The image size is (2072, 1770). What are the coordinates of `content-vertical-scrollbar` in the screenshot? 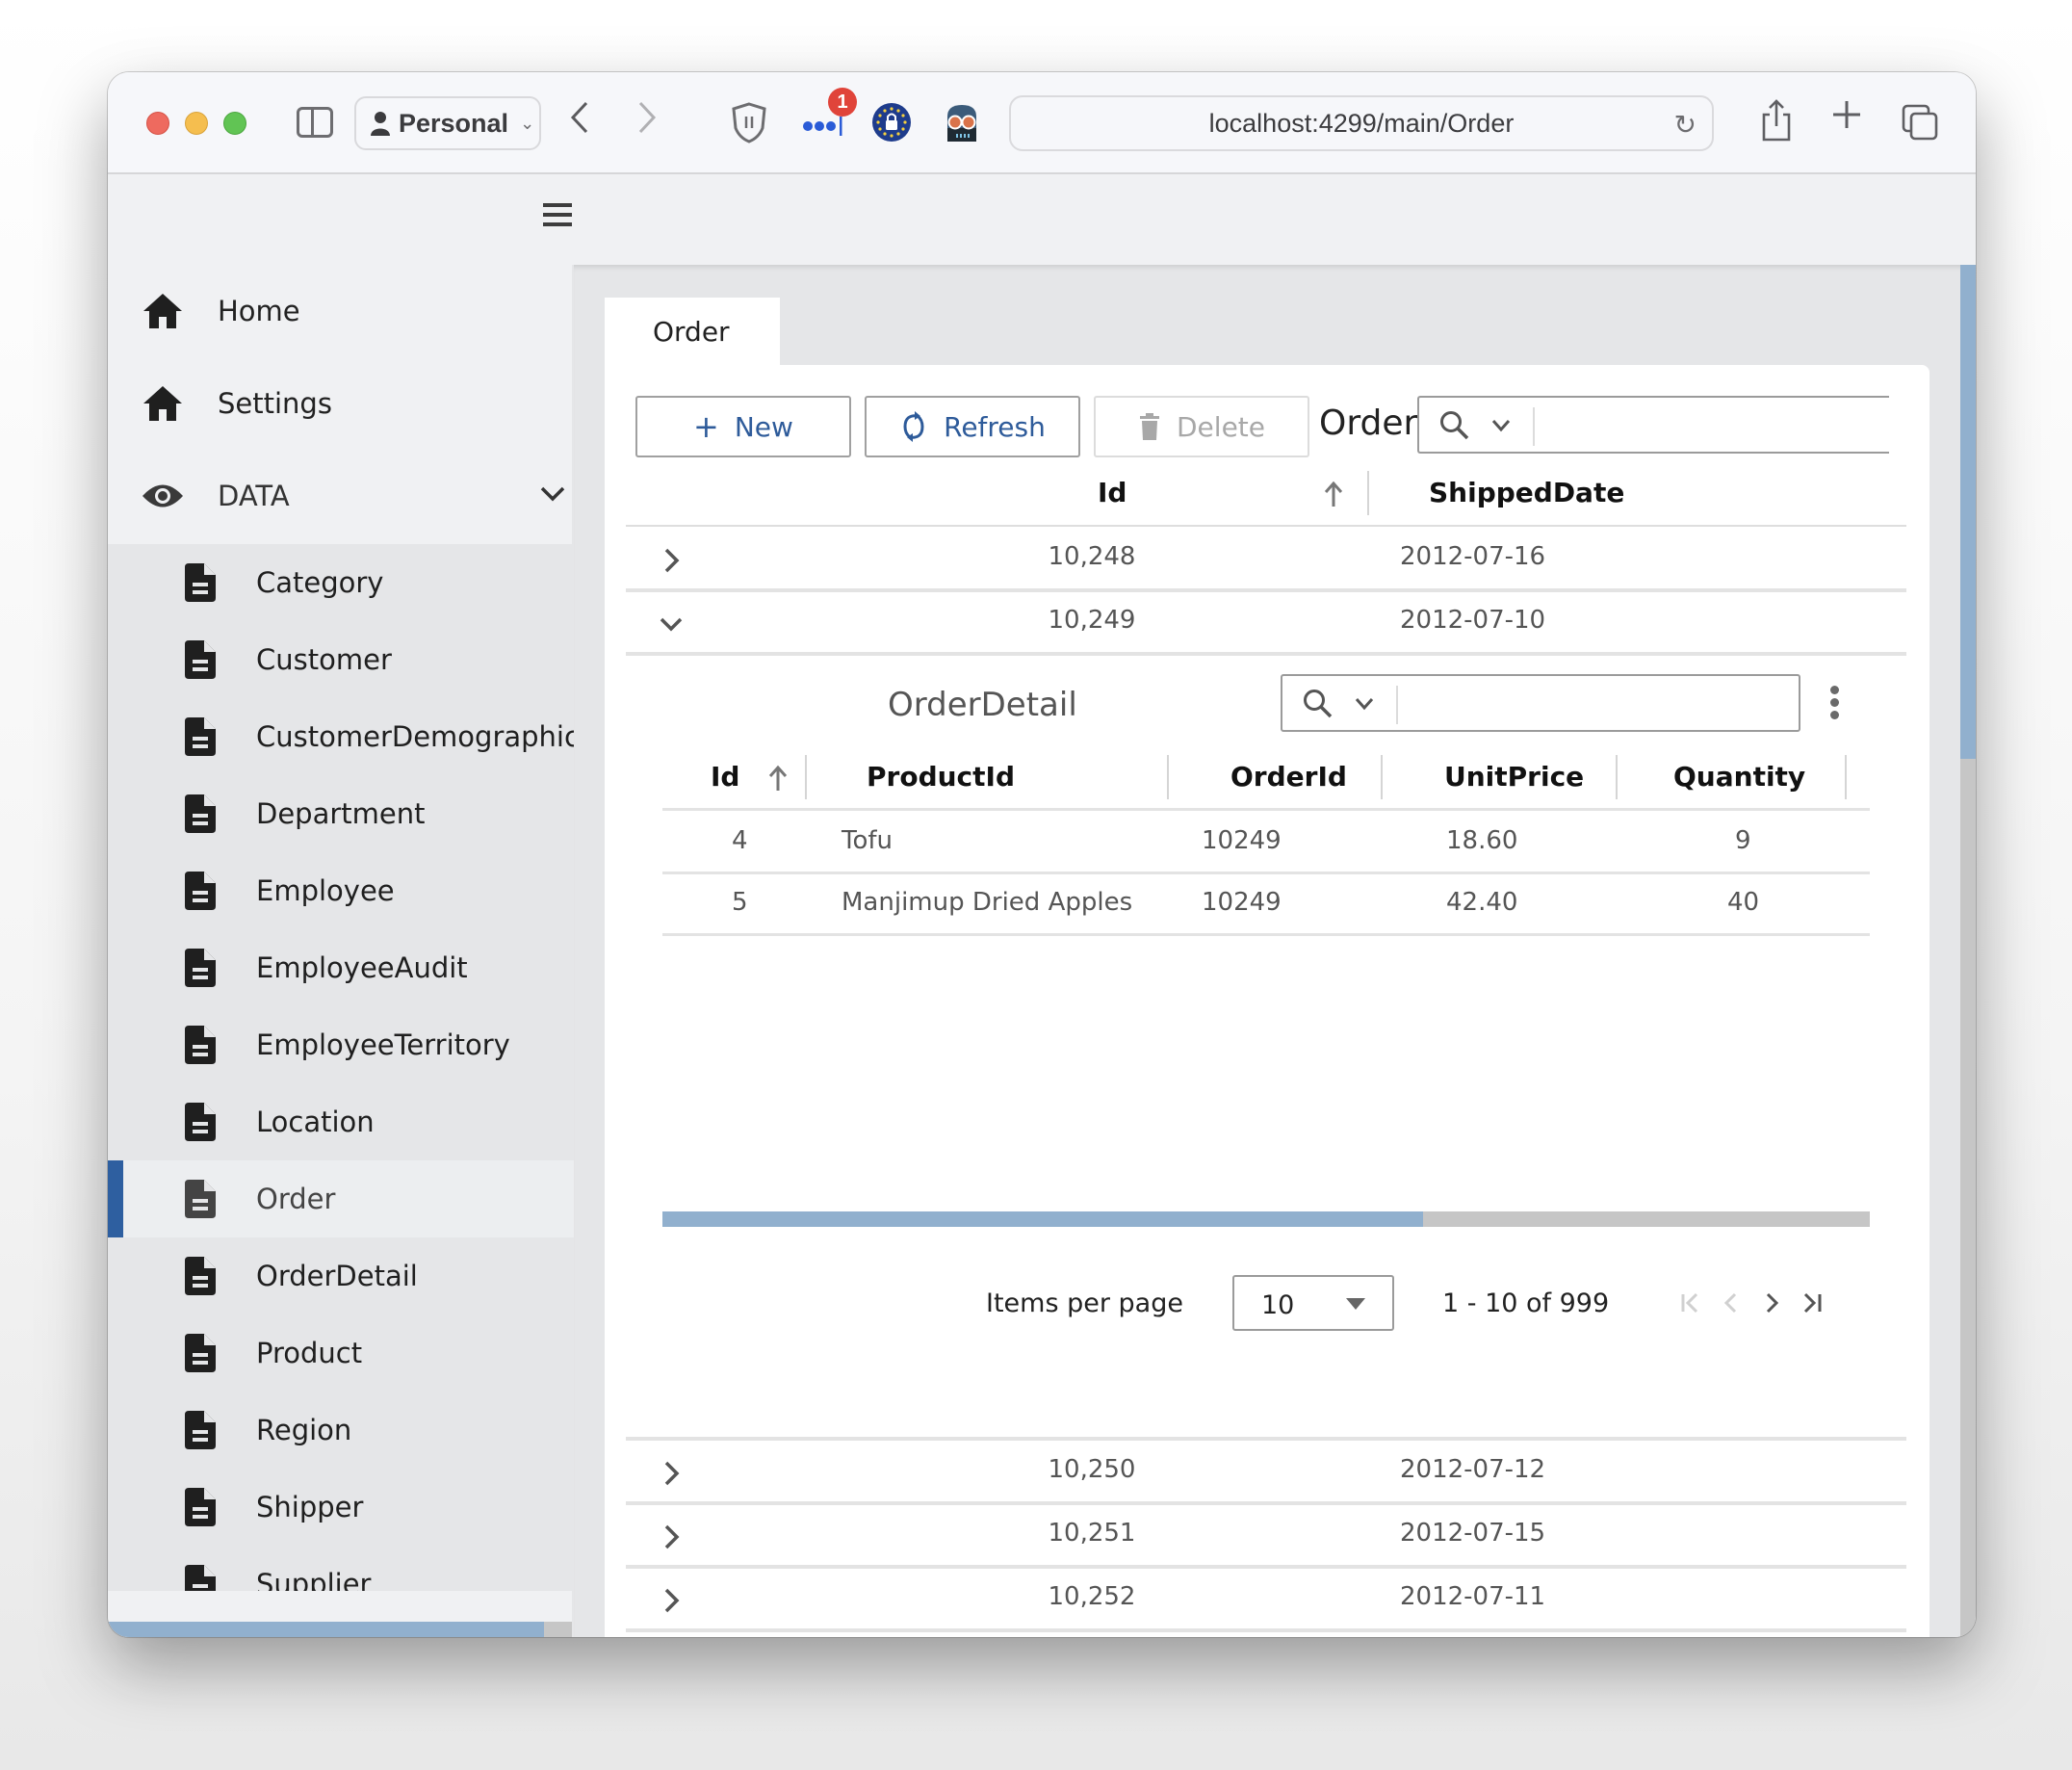 It's located at (1968, 951).